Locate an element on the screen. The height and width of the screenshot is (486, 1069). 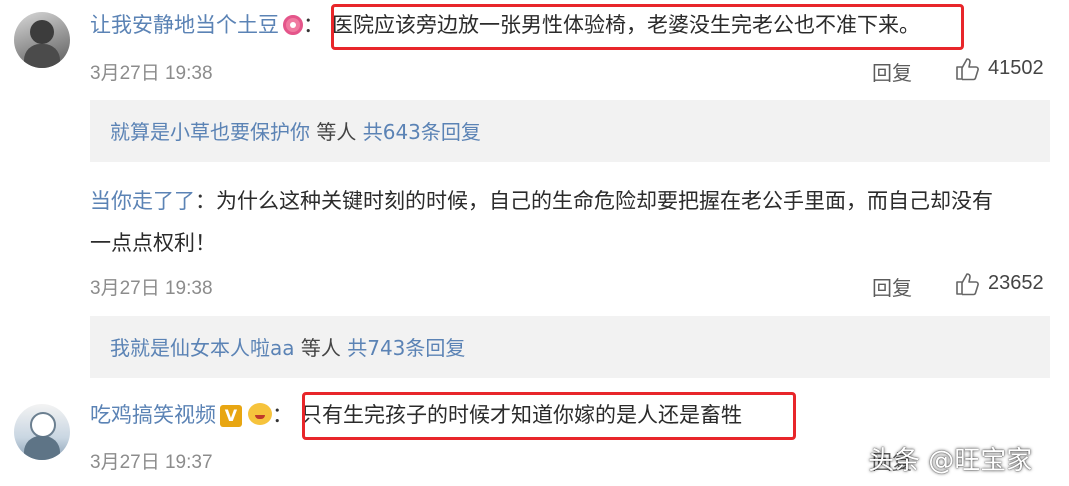
reply-summary-user: 我就是仙女本人啦aa is located at coordinates (202, 348).